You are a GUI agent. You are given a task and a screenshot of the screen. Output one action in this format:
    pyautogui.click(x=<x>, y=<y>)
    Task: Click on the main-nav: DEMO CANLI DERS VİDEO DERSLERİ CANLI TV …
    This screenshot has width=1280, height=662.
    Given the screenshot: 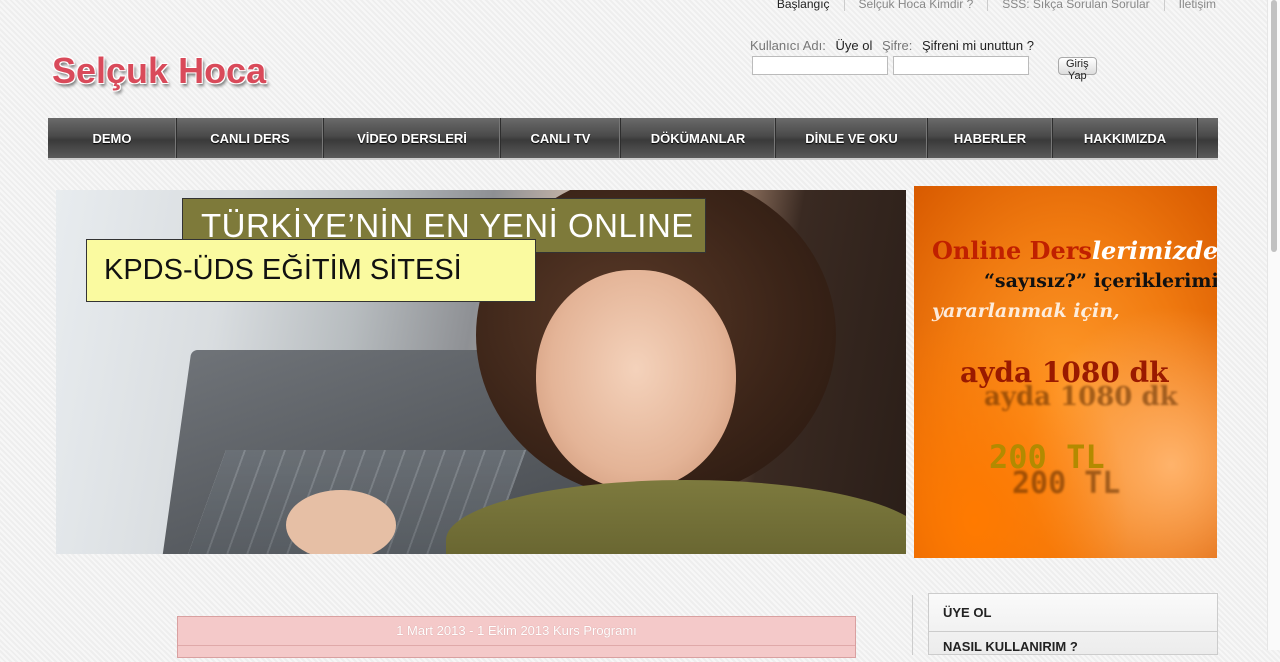 What is the action you would take?
    pyautogui.click(x=633, y=139)
    